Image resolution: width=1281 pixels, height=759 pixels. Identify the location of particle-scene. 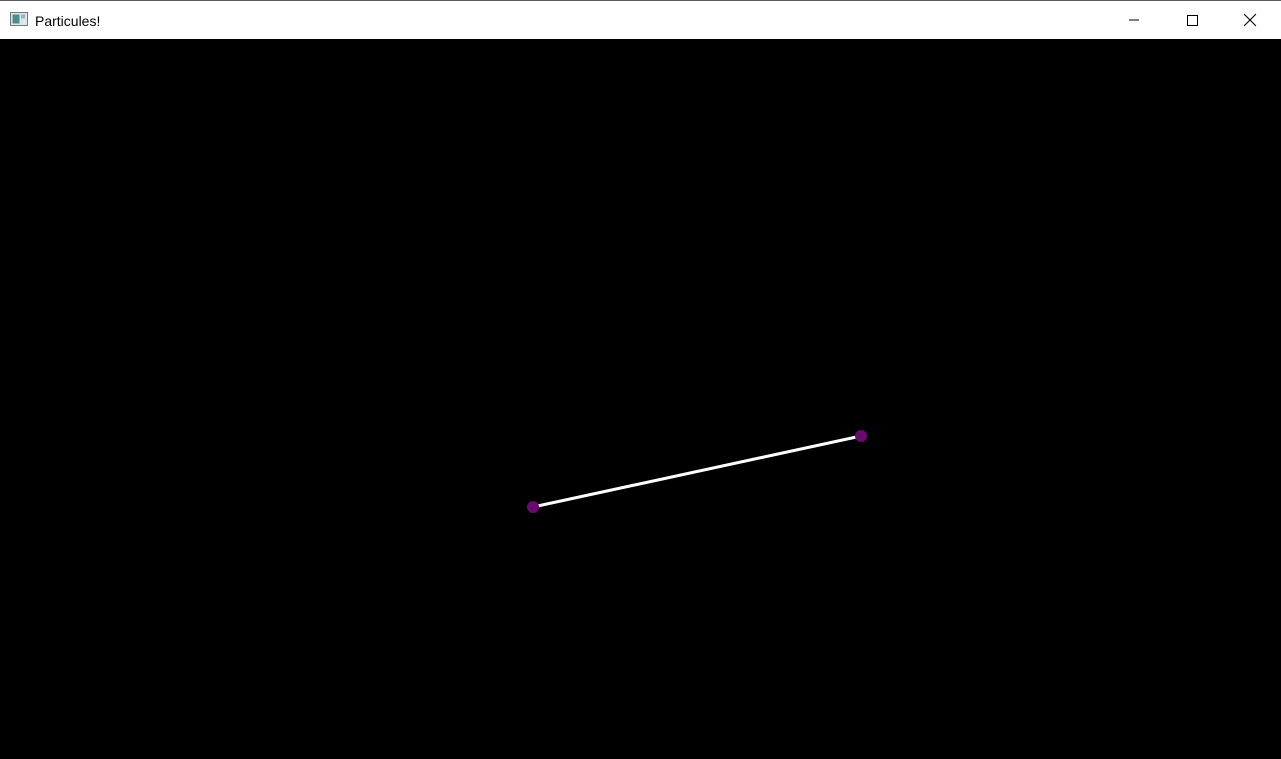
(697, 471).